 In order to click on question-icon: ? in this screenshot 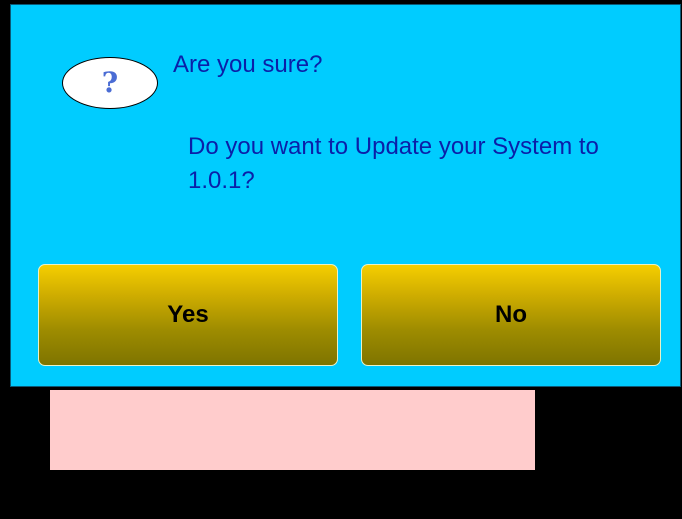, I will do `click(110, 83)`.